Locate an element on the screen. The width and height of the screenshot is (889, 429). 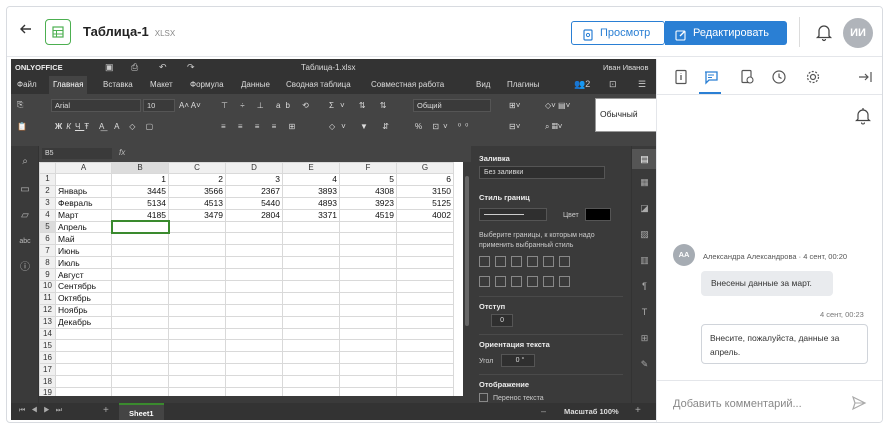
cell: Декабрь is located at coordinates (83, 322).